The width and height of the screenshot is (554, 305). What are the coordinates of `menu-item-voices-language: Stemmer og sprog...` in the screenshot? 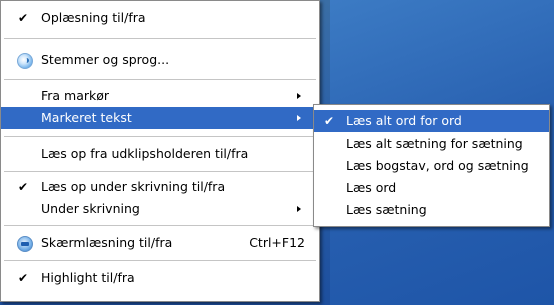 It's located at (160, 60).